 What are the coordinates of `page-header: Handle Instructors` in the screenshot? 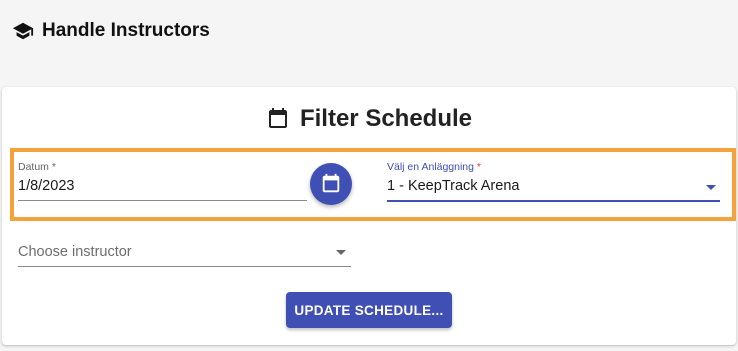 It's located at (111, 31).